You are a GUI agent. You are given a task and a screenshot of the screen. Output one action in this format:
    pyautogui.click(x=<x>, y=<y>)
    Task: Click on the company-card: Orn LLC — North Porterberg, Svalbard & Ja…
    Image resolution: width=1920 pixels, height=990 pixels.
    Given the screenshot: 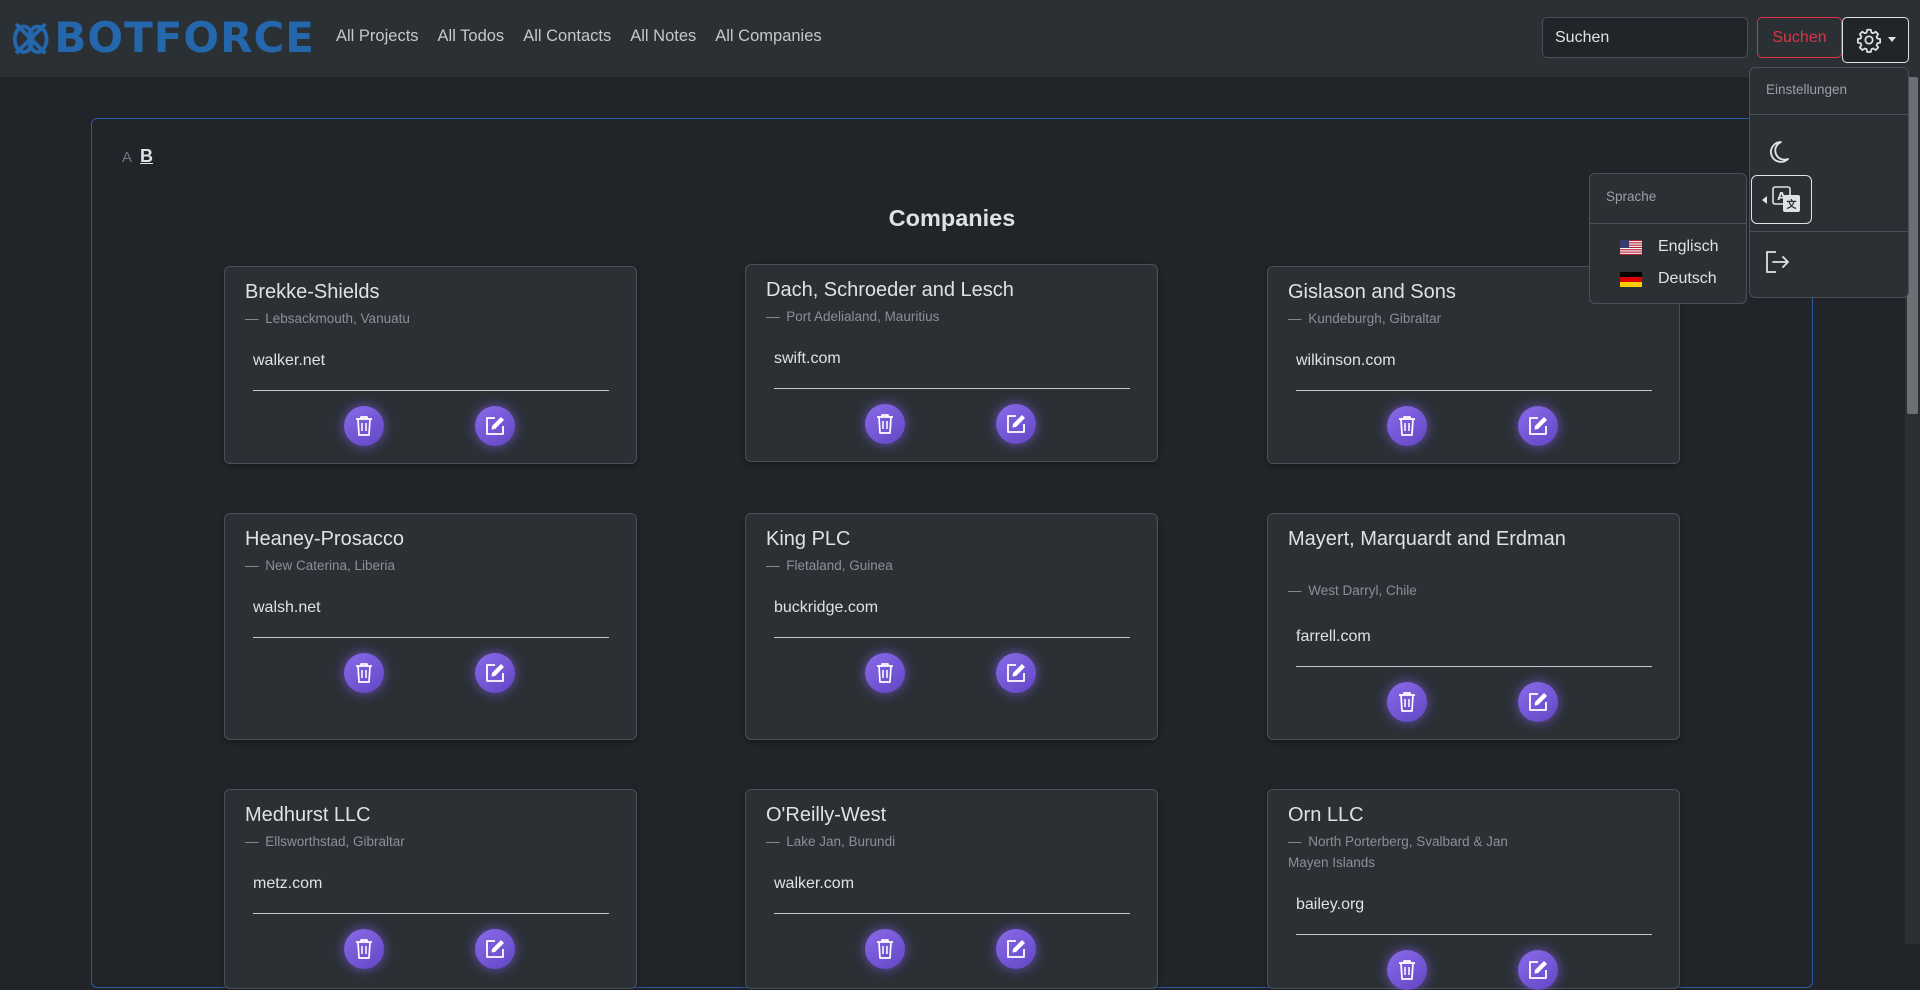 What is the action you would take?
    pyautogui.click(x=1473, y=889)
    